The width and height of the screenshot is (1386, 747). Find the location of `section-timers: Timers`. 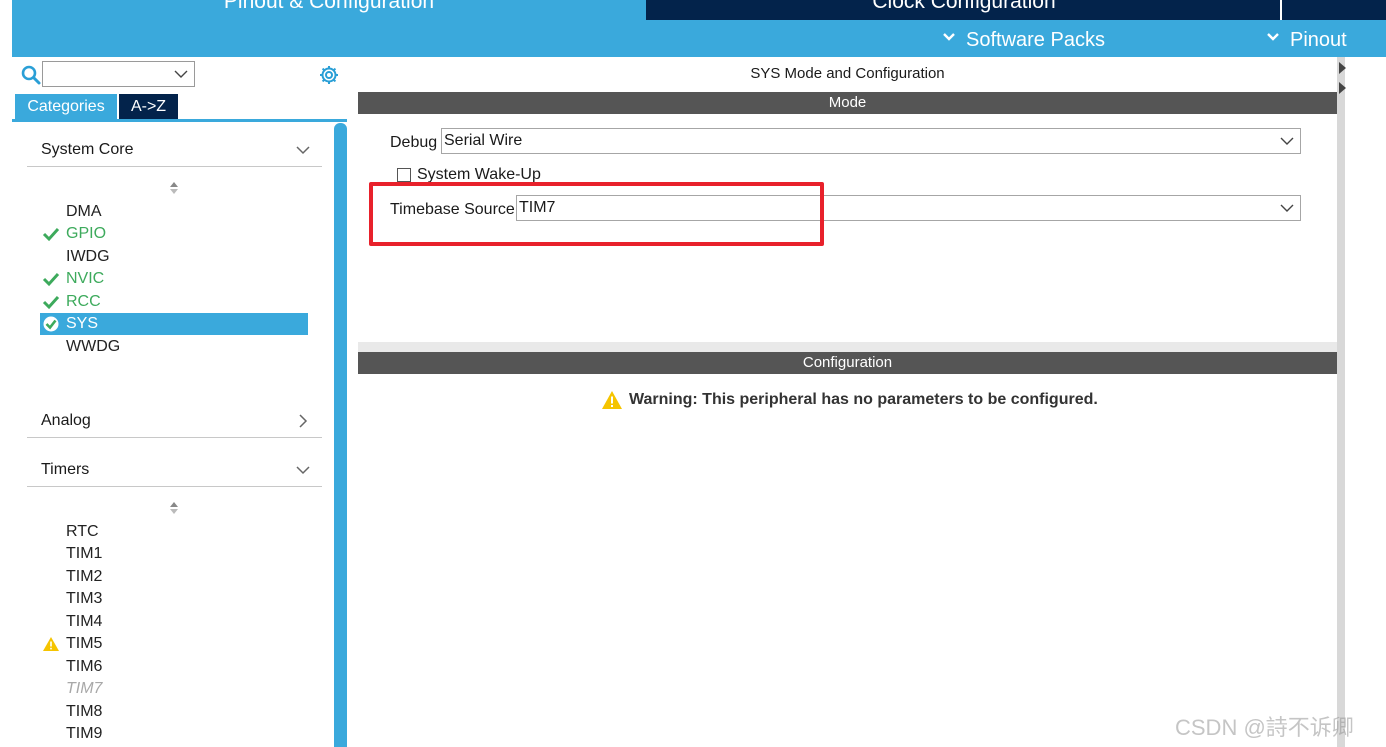

section-timers: Timers is located at coordinates (174, 472).